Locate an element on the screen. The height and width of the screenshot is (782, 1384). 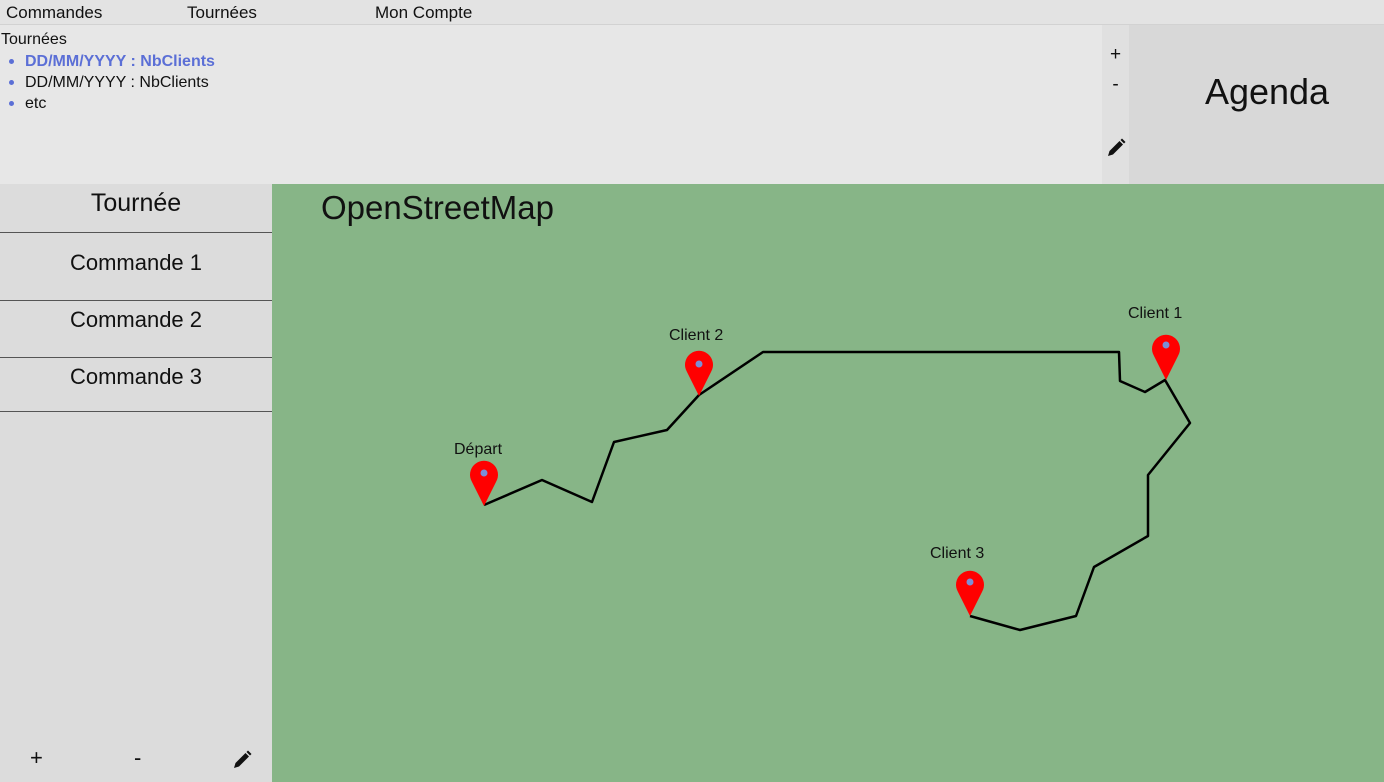
tour-item-3: etc is located at coordinates (111, 103).